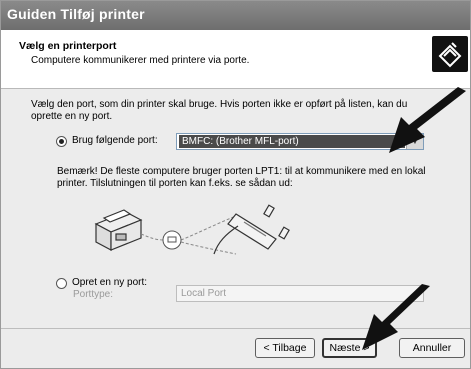 This screenshot has width=471, height=369. I want to click on new-port-radio, so click(61, 283).